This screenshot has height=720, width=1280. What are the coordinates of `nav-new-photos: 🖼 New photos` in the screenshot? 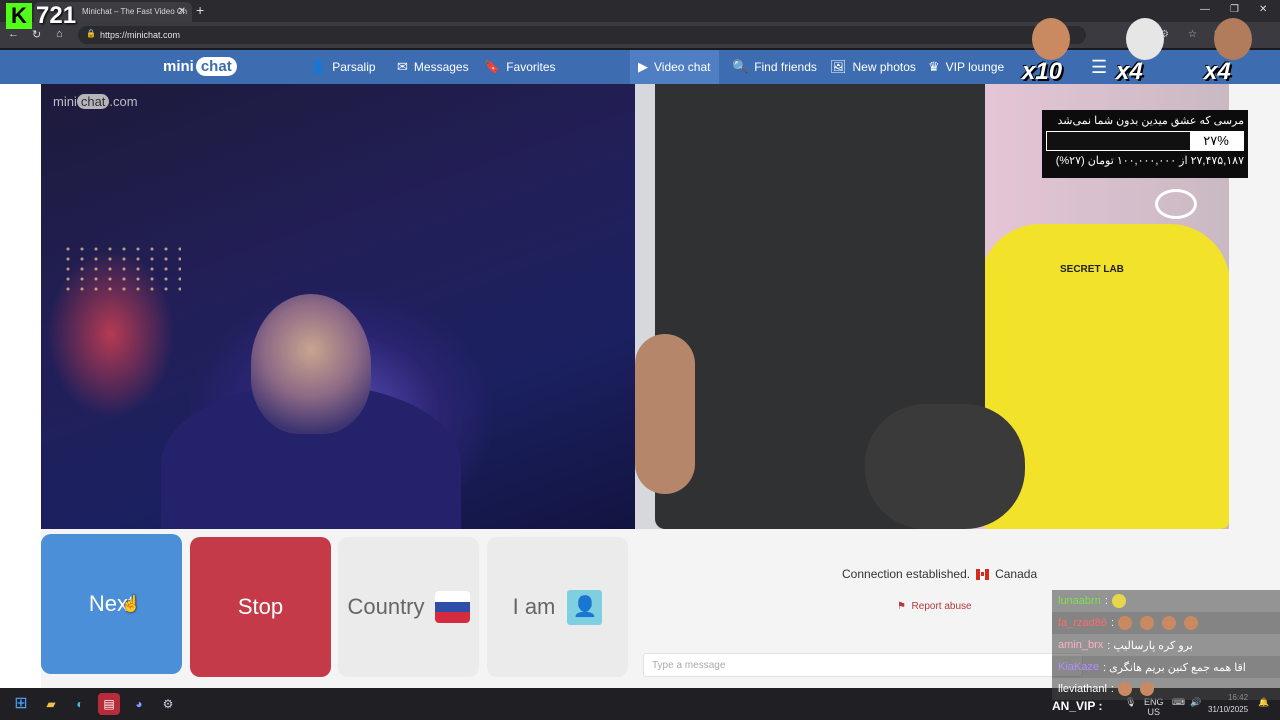 It's located at (873, 67).